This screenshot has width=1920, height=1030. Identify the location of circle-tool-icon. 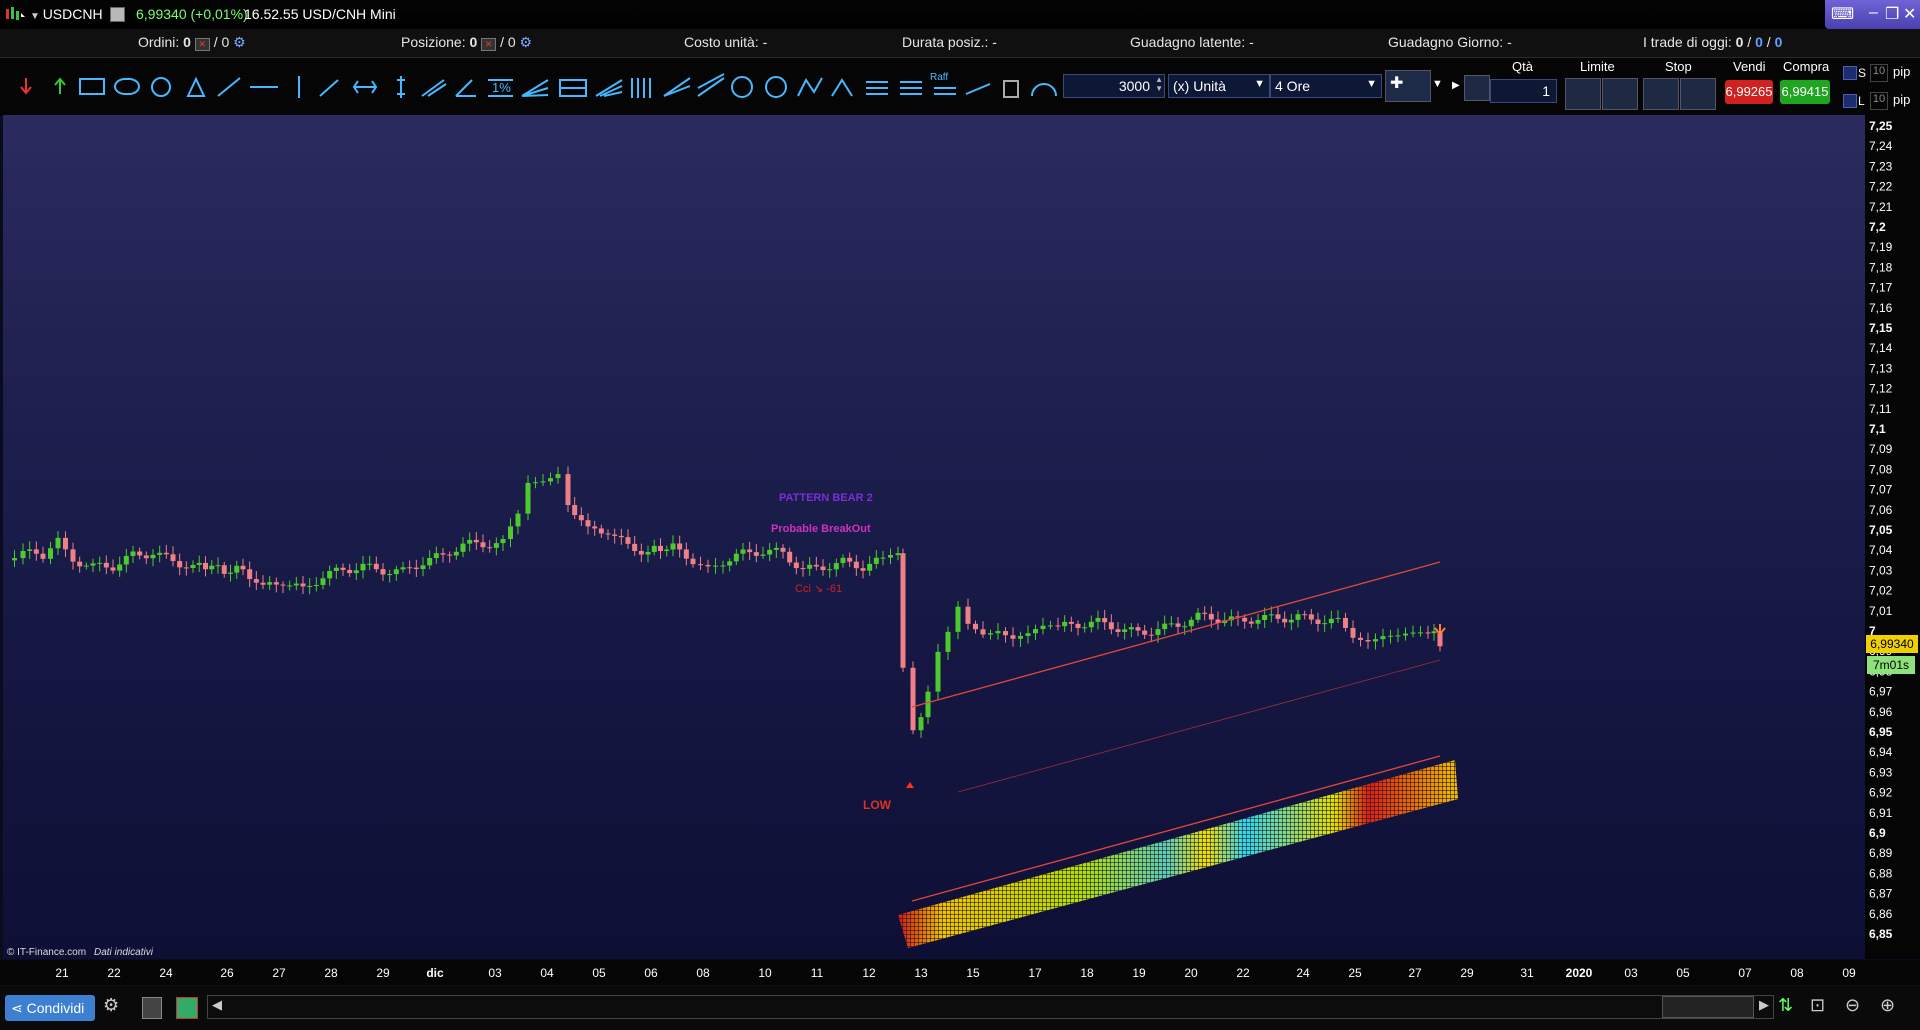
(161, 87).